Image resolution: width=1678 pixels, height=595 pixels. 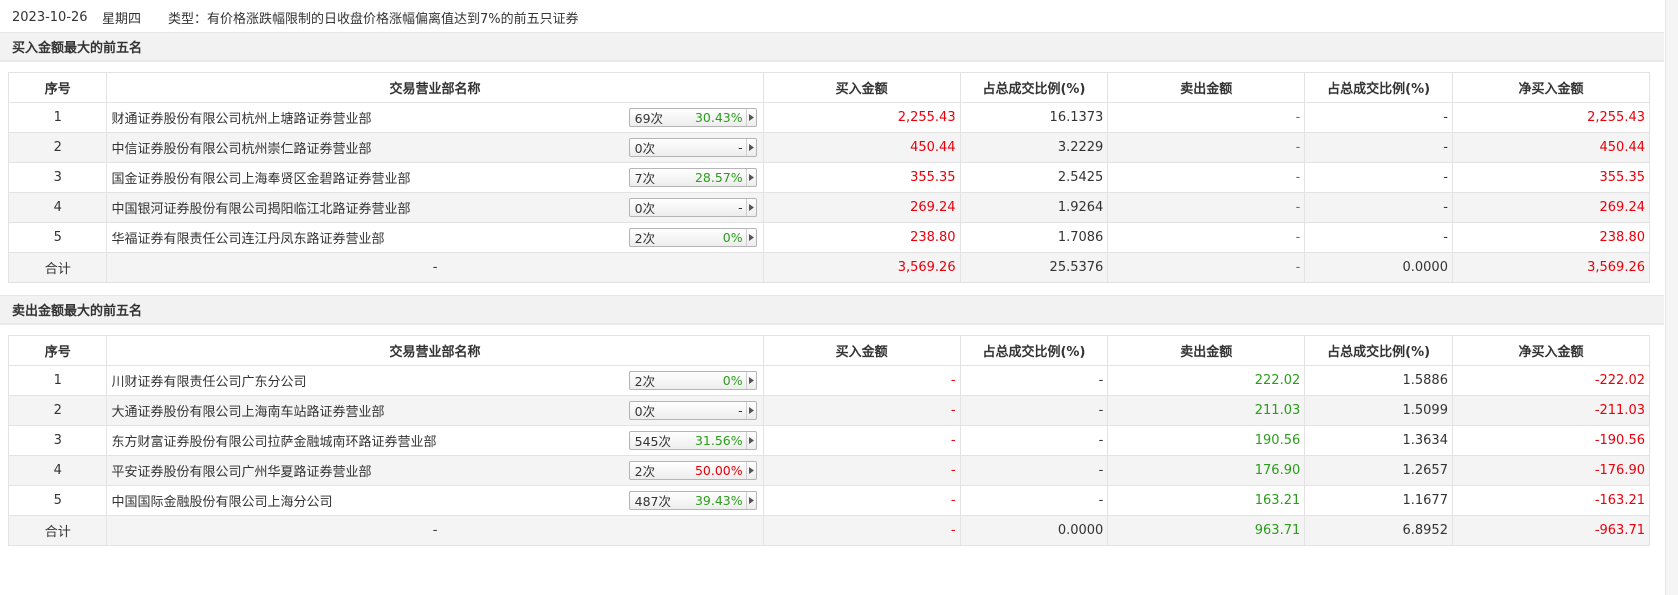 I want to click on total-row: 合计 - -0.0000 963.71 6.8952 -963.71, so click(x=829, y=530).